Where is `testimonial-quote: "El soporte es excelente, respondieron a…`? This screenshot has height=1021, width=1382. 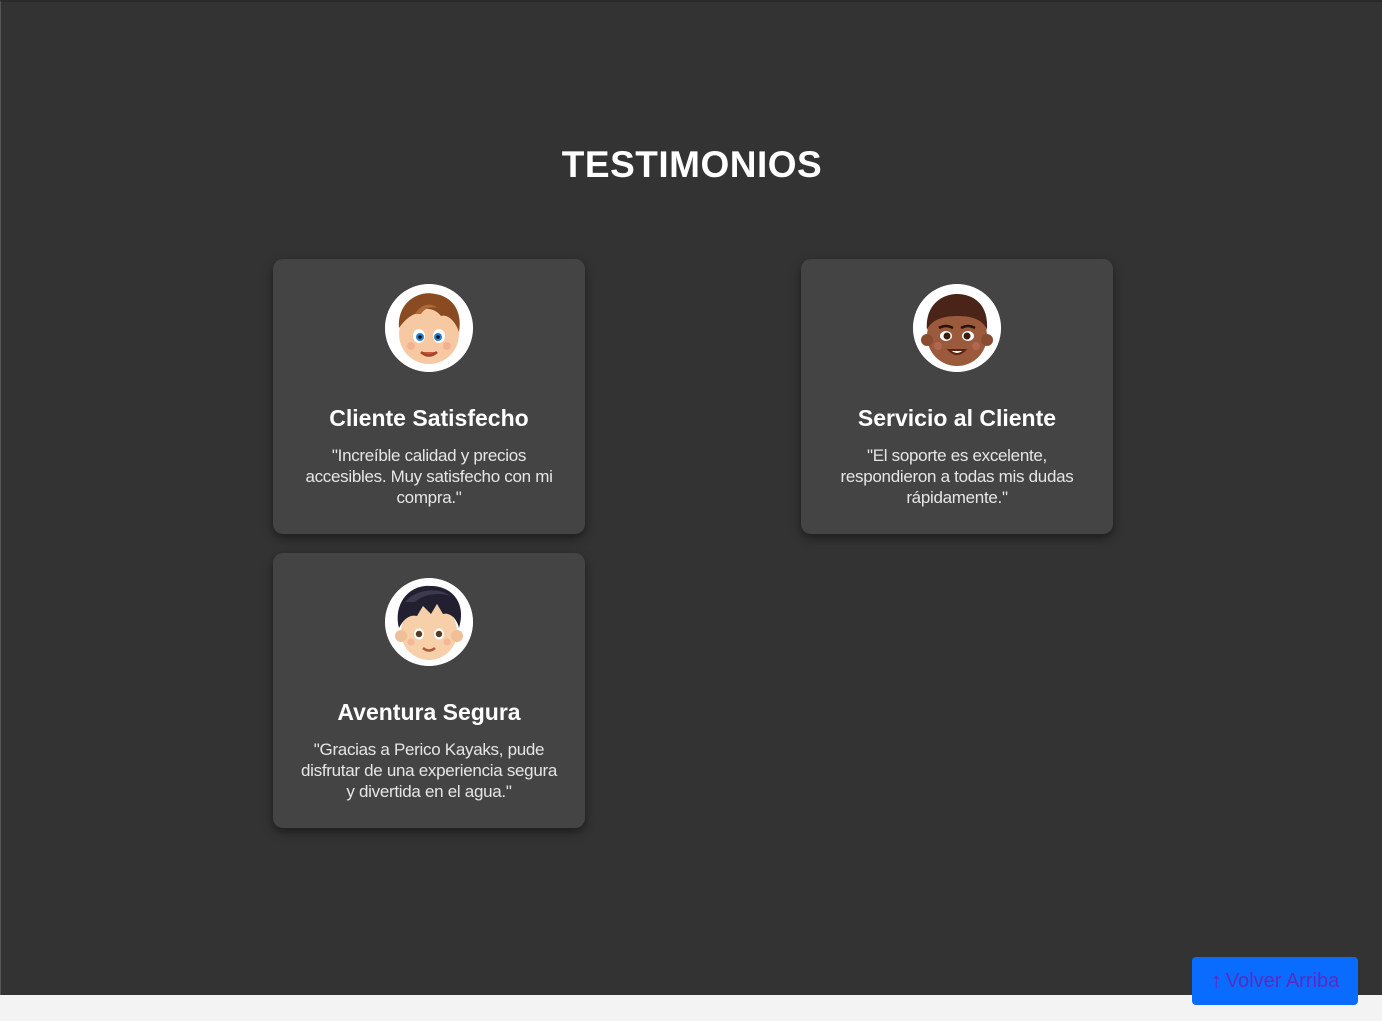 testimonial-quote: "El soporte es excelente, respondieron a… is located at coordinates (957, 476).